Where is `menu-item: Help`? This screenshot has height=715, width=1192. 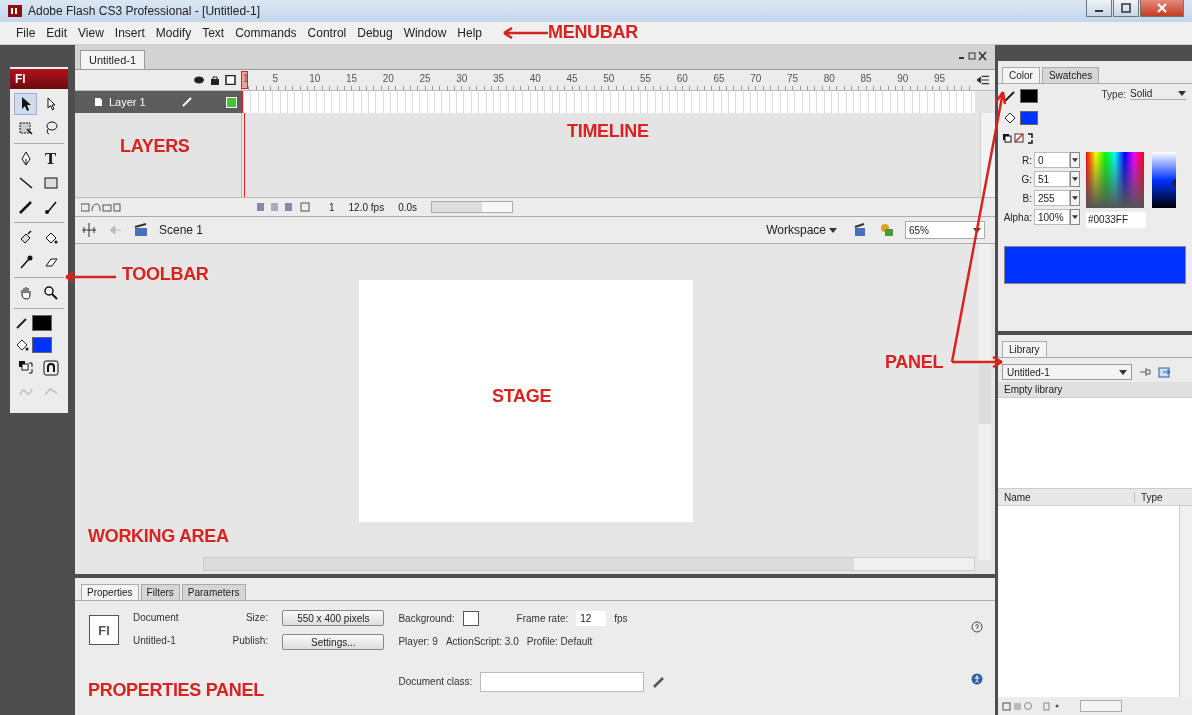 menu-item: Help is located at coordinates (469, 33).